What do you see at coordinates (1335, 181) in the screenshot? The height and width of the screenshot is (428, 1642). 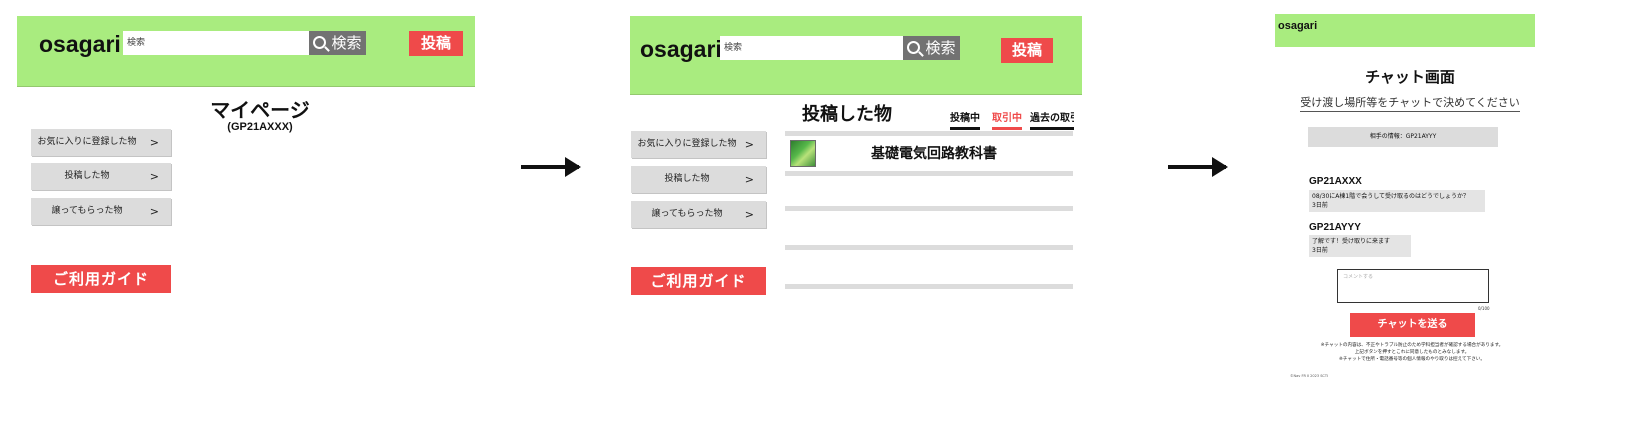 I see `message-sender: GP21AXXX` at bounding box center [1335, 181].